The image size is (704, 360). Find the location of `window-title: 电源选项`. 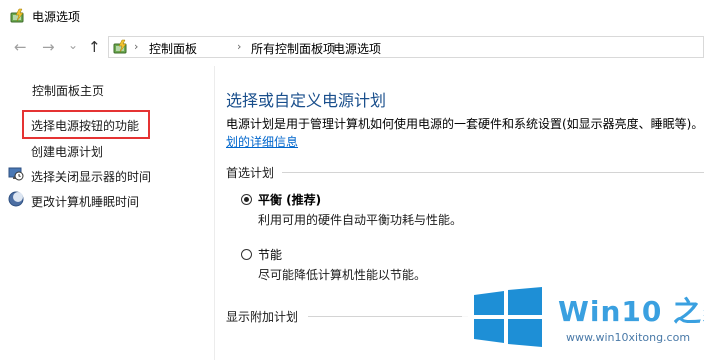

window-title: 电源选项 is located at coordinates (56, 17).